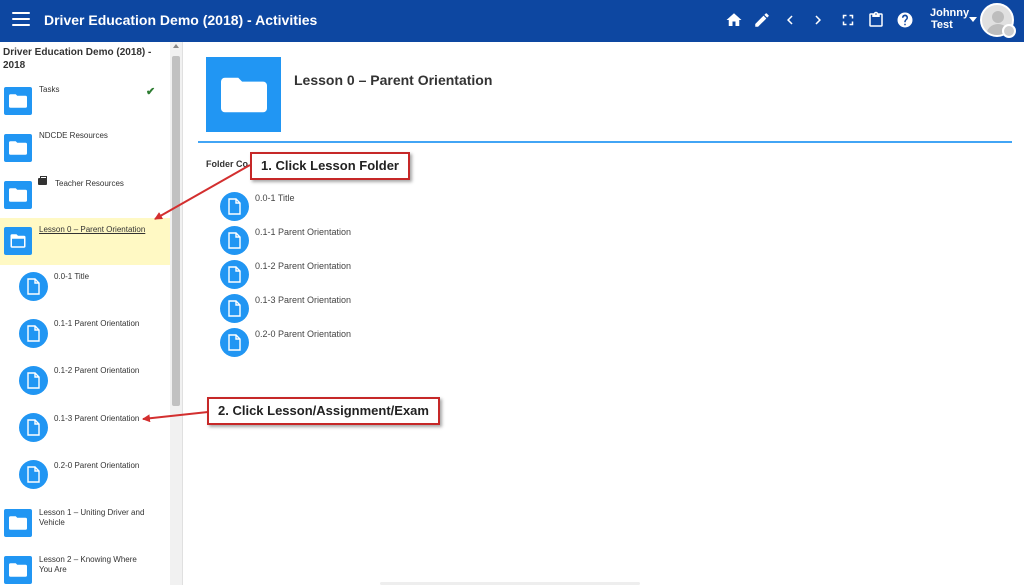 This screenshot has width=1024, height=585. Describe the element at coordinates (85, 195) in the screenshot. I see `sidebar-item-teacher-resources: Teacher Resources` at that location.